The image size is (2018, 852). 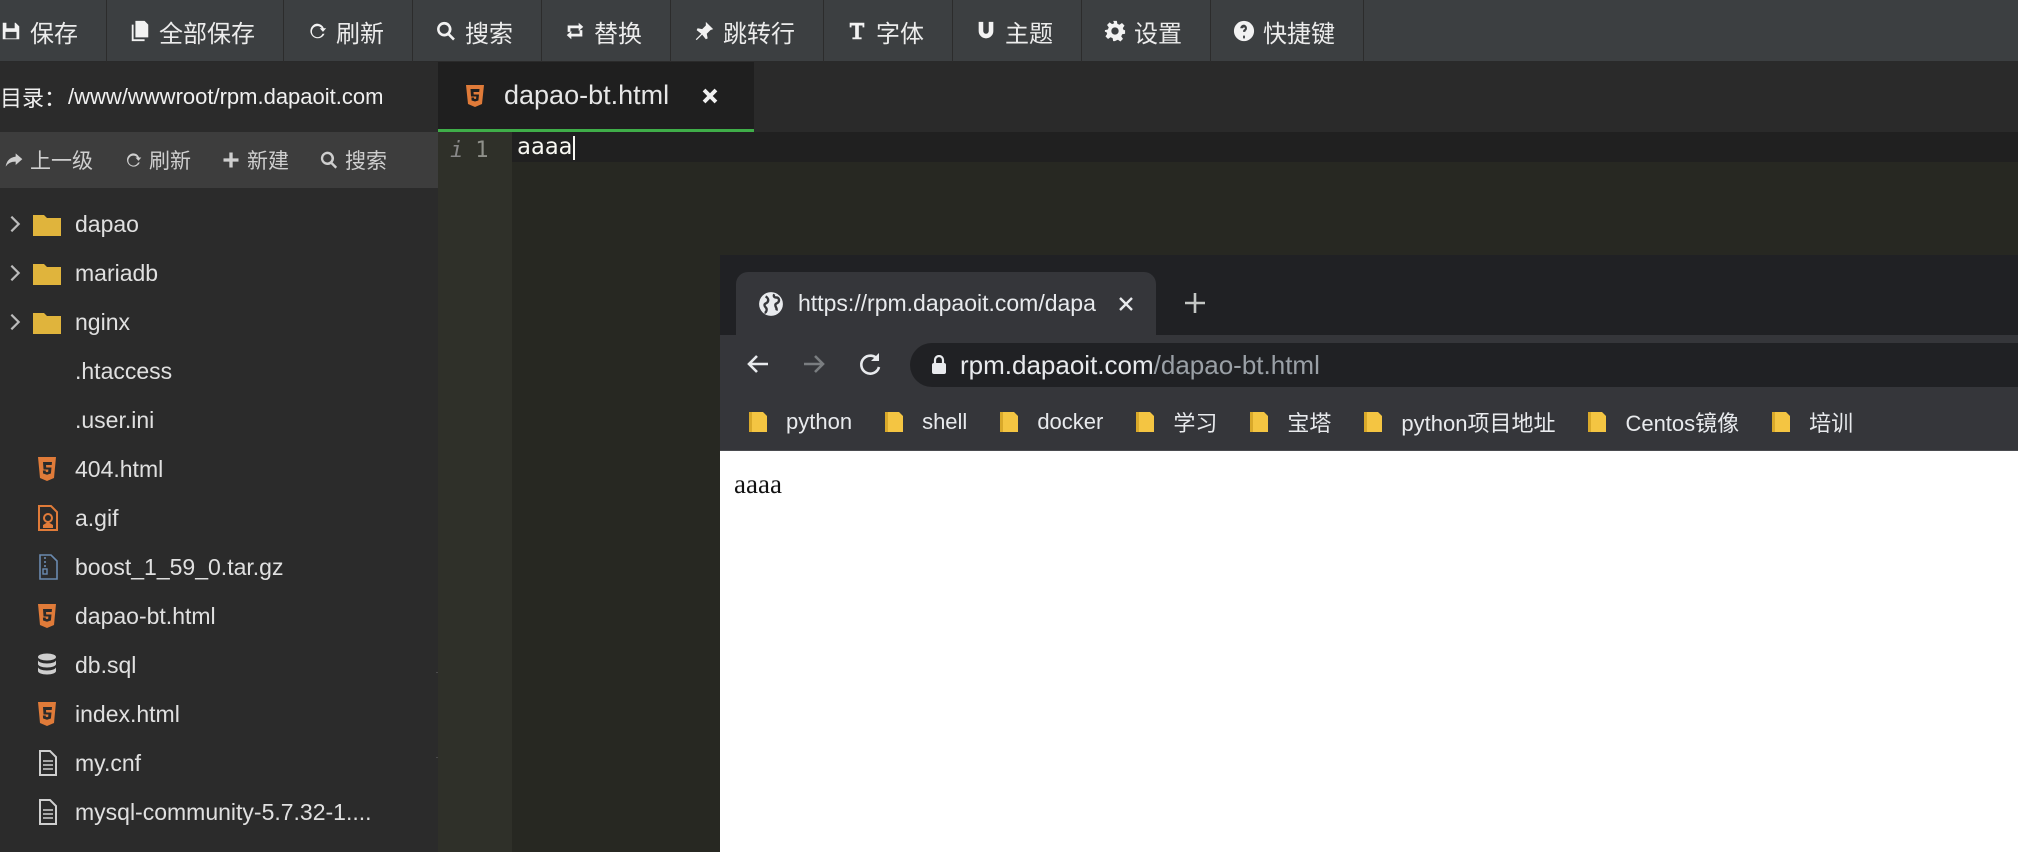 What do you see at coordinates (97, 518) in the screenshot?
I see `file-name: a.gif` at bounding box center [97, 518].